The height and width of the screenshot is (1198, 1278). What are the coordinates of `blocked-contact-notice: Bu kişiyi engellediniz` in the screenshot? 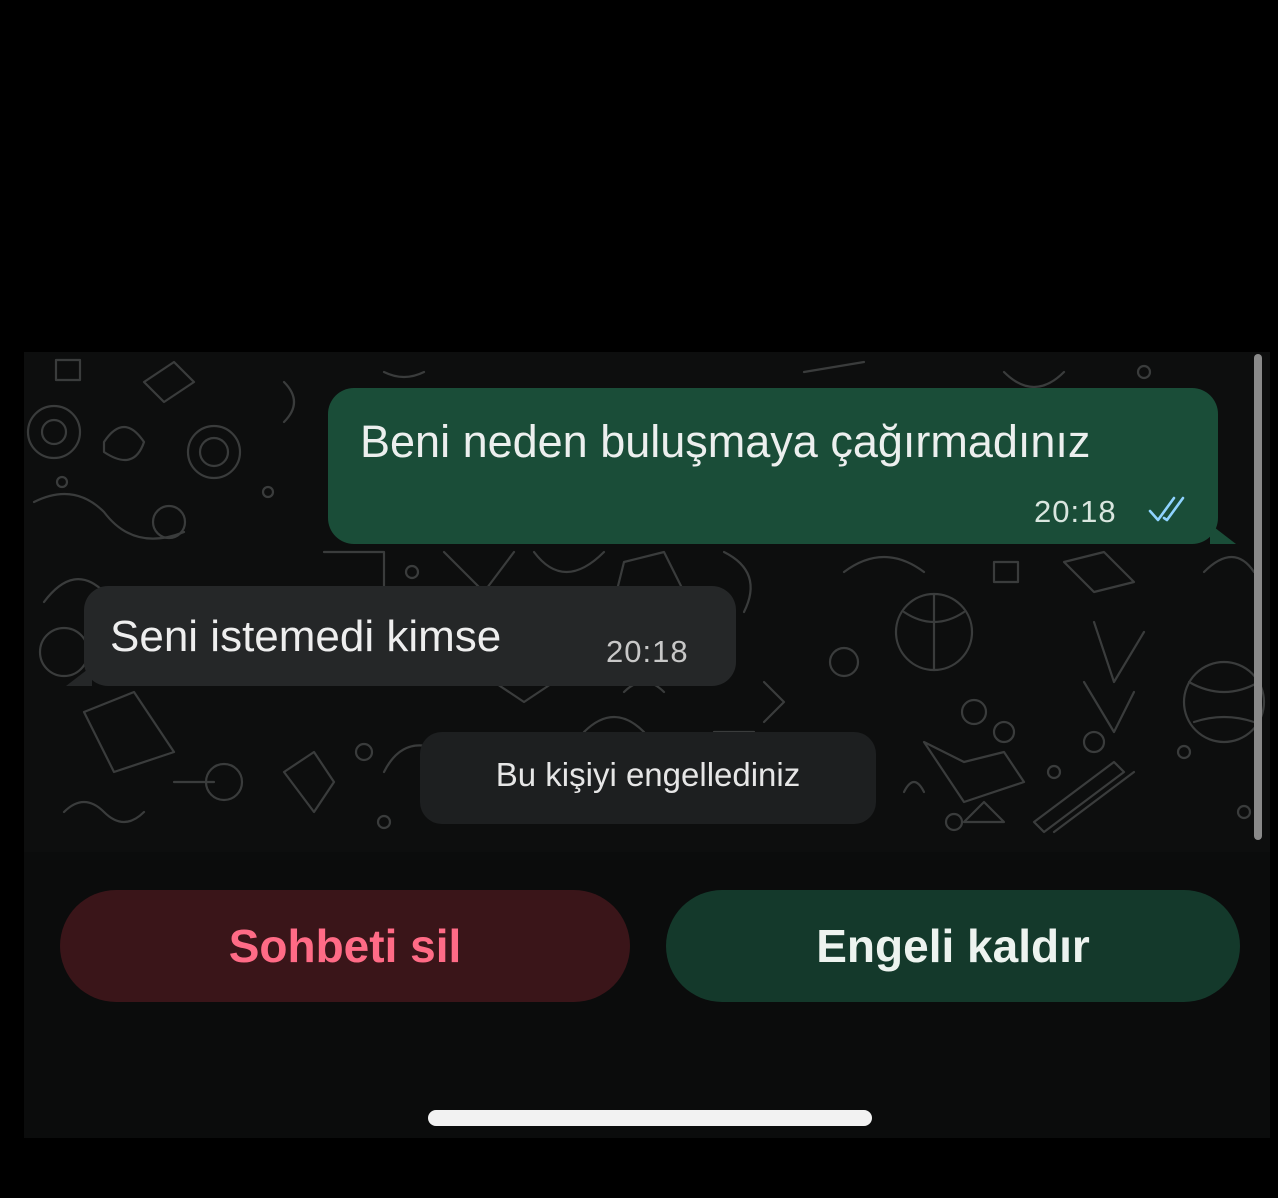 It's located at (648, 778).